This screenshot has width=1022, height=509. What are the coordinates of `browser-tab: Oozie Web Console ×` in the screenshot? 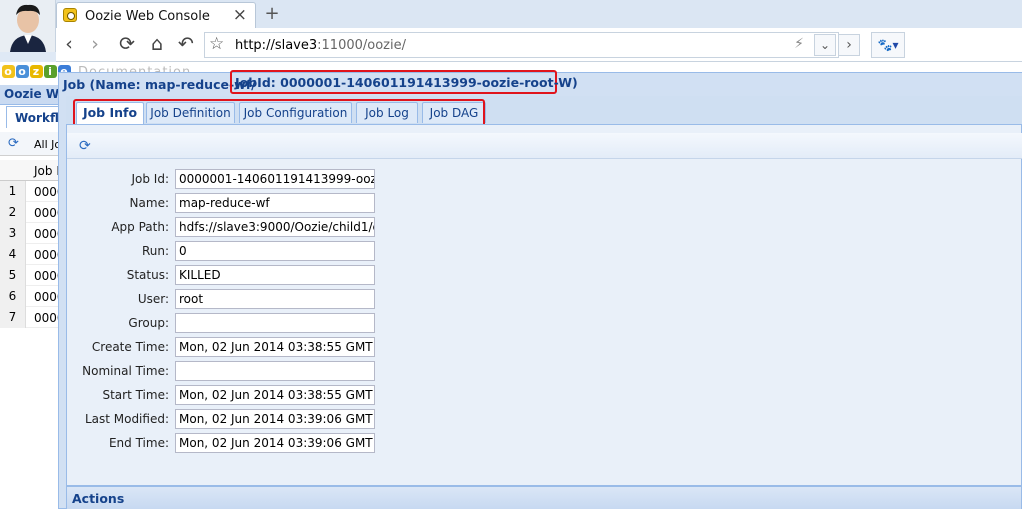 It's located at (156, 15).